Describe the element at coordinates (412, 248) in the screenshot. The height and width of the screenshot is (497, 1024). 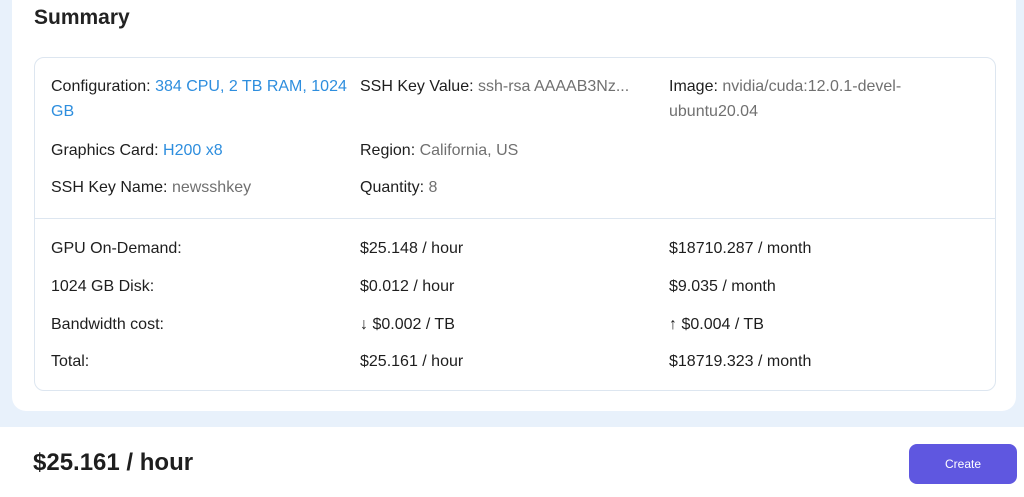
I see `cost-row-hour: $25.148 / hour` at that location.